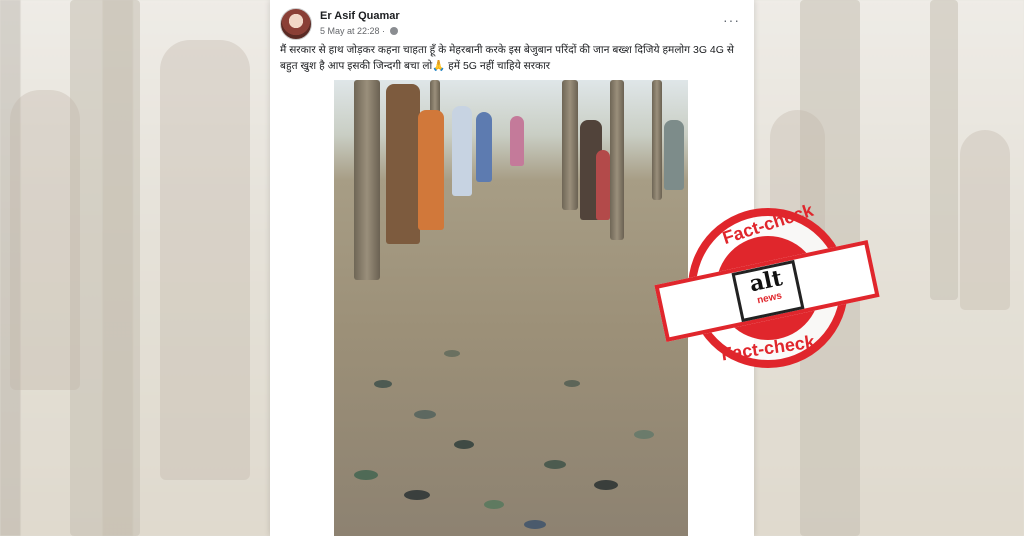 The image size is (1024, 536). I want to click on more-options-icon: ···, so click(731, 20).